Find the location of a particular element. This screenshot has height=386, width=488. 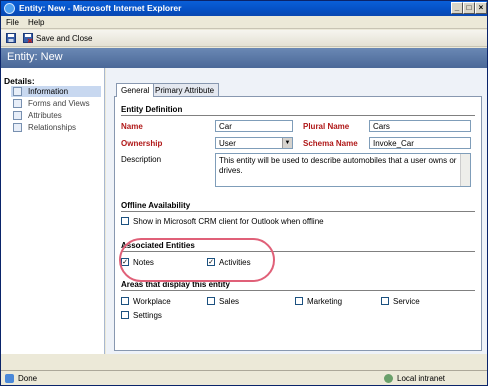

page-title: Entity: New is located at coordinates (35, 57).